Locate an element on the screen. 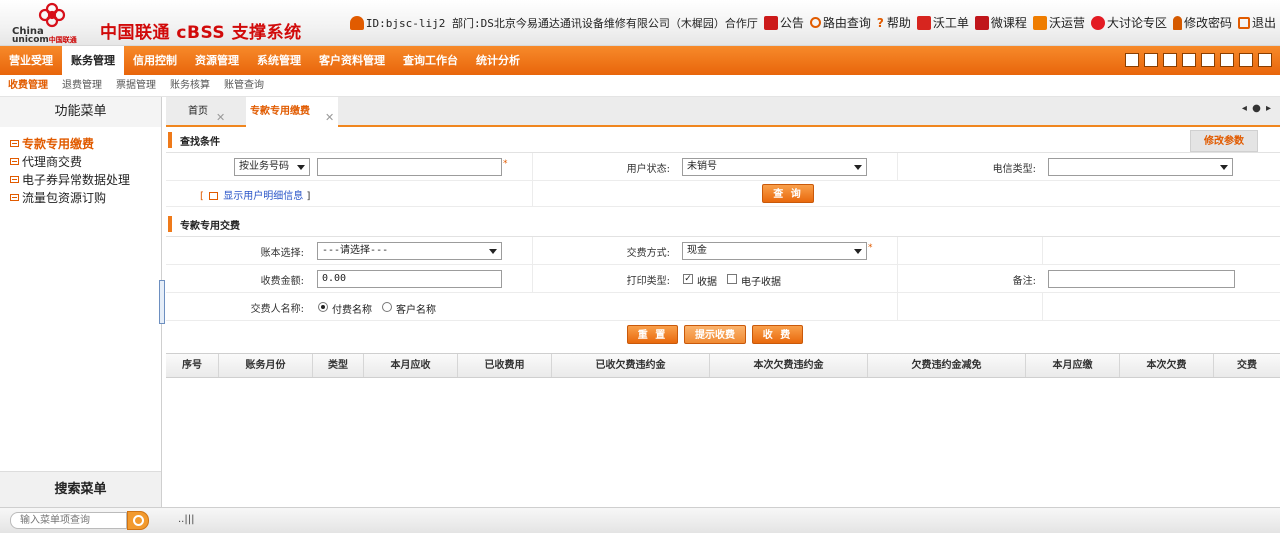  account-label: 账本选择: is located at coordinates (282, 253).